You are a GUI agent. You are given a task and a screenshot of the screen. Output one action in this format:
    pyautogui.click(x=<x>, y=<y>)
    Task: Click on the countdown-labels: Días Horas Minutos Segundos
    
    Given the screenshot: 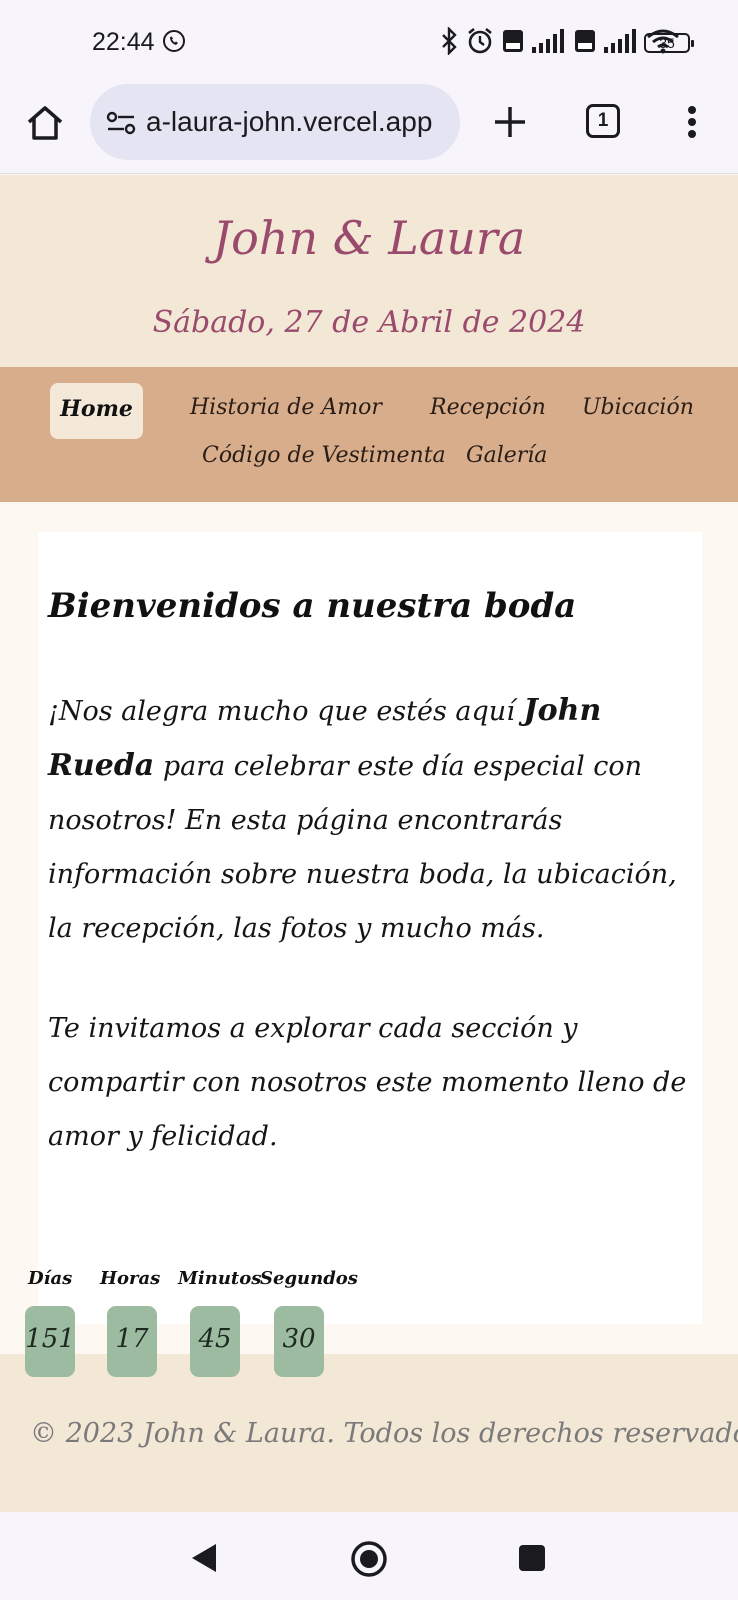 What is the action you would take?
    pyautogui.click(x=180, y=1283)
    